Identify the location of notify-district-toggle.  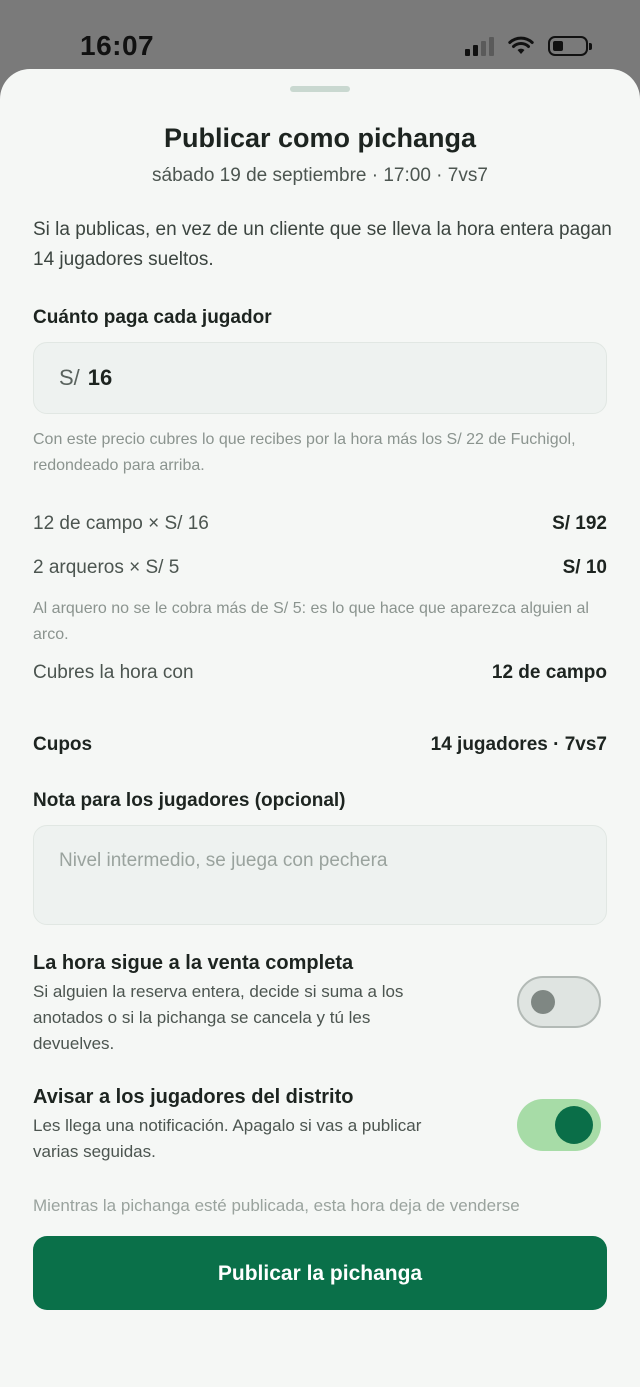
(559, 1125).